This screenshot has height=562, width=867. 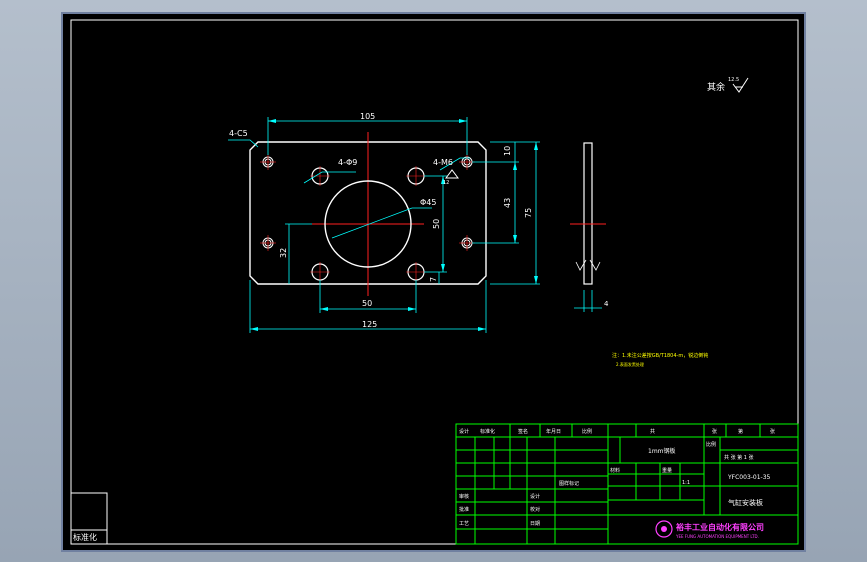 I want to click on dim-right-overall: 75, so click(x=528, y=213).